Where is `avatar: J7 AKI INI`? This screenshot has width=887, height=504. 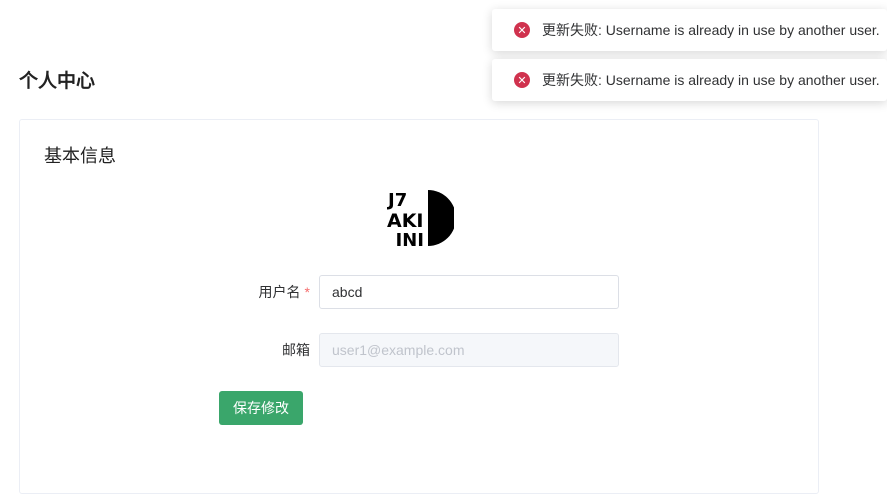 avatar: J7 AKI INI is located at coordinates (420, 219).